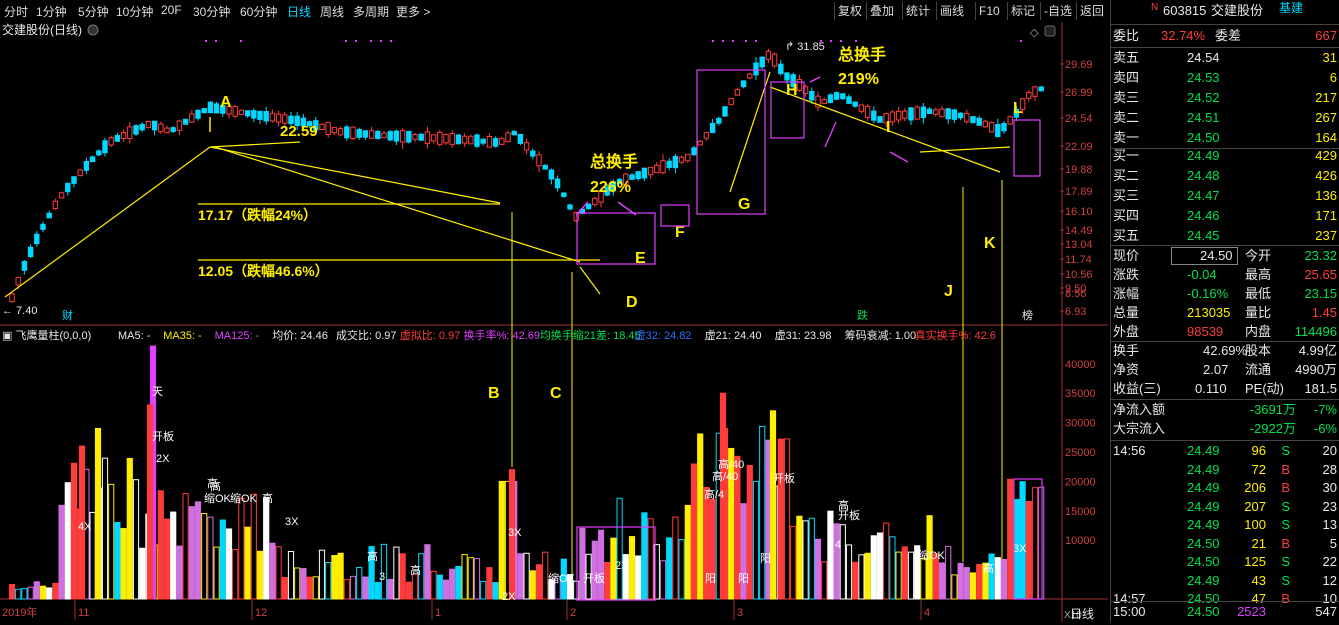 This screenshot has width=1339, height=625. What do you see at coordinates (1326, 611) in the screenshot?
I see `tick-count: 547` at bounding box center [1326, 611].